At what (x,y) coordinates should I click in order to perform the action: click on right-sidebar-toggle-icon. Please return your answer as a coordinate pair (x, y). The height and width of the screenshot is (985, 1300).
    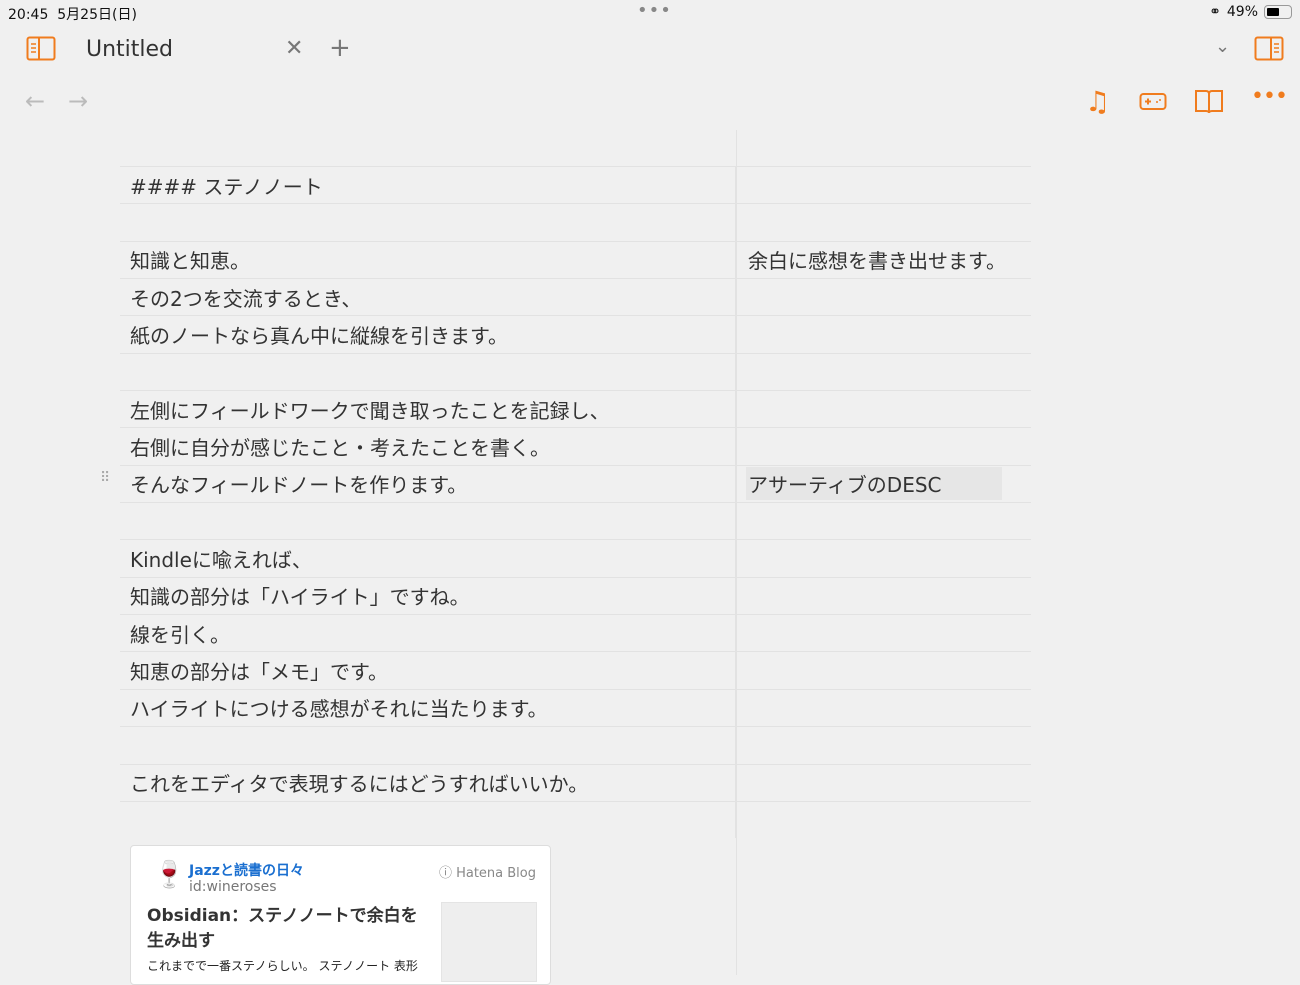
    Looking at the image, I should click on (1269, 49).